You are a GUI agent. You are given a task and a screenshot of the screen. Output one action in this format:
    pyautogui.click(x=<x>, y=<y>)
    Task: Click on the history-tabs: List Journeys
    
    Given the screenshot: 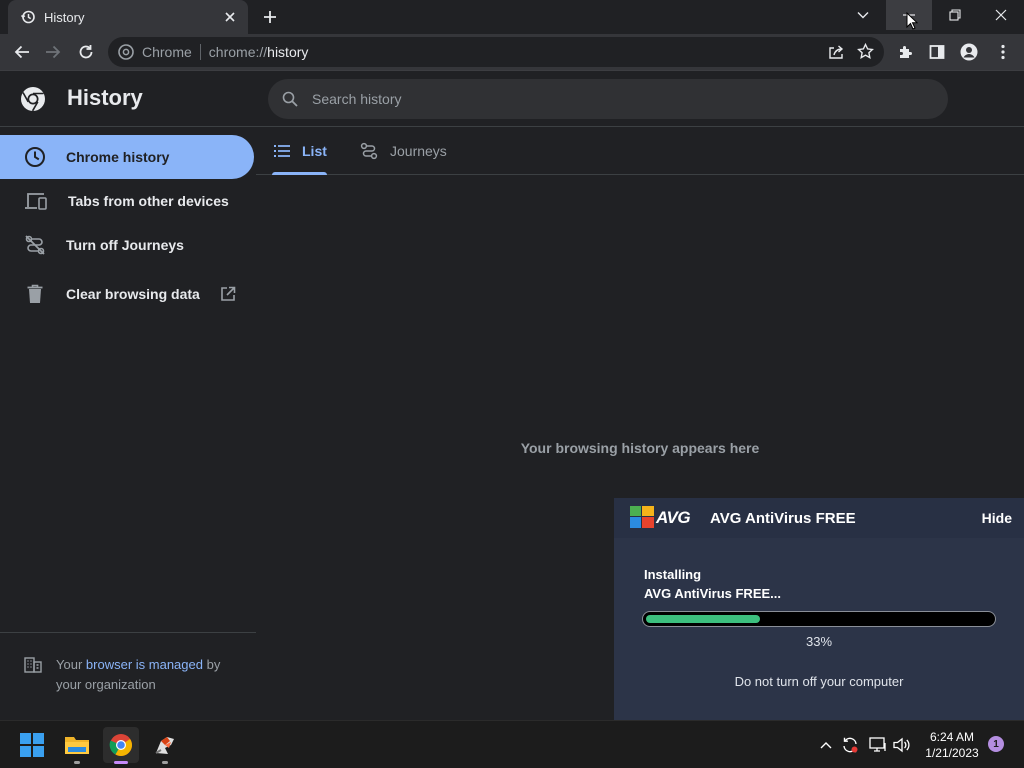 What is the action you would take?
    pyautogui.click(x=640, y=151)
    